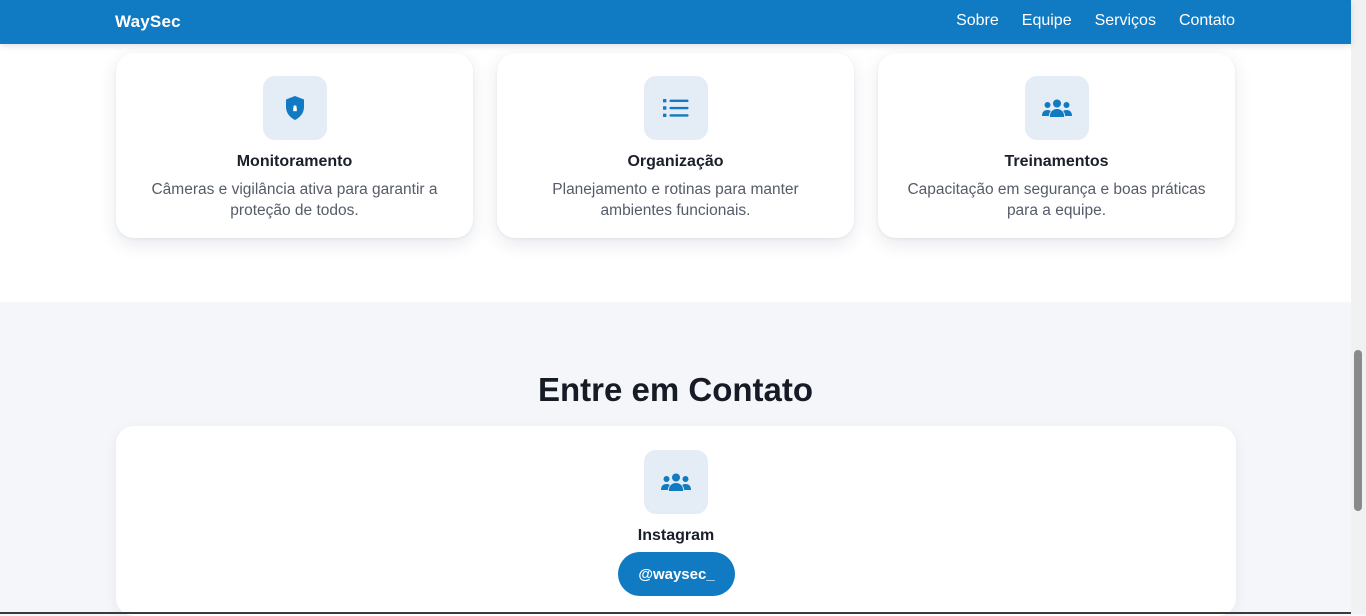  Describe the element at coordinates (1125, 21) in the screenshot. I see `nav-link-servicos: Serviços` at that location.